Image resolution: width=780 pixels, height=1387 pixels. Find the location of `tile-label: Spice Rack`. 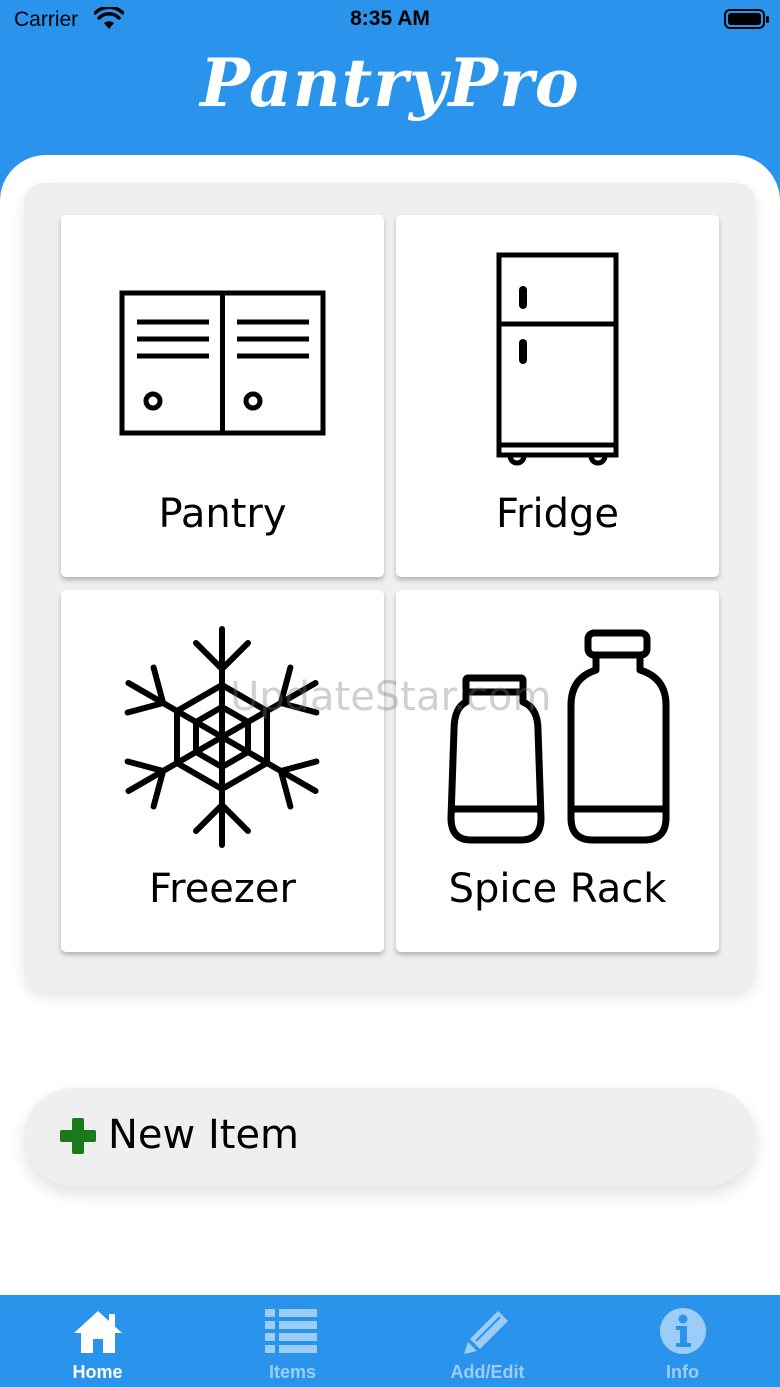

tile-label: Spice Rack is located at coordinates (557, 889).